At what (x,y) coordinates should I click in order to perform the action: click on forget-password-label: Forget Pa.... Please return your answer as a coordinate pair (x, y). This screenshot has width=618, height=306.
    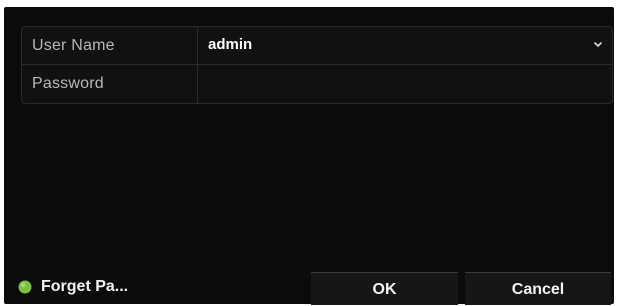
    Looking at the image, I should click on (85, 286).